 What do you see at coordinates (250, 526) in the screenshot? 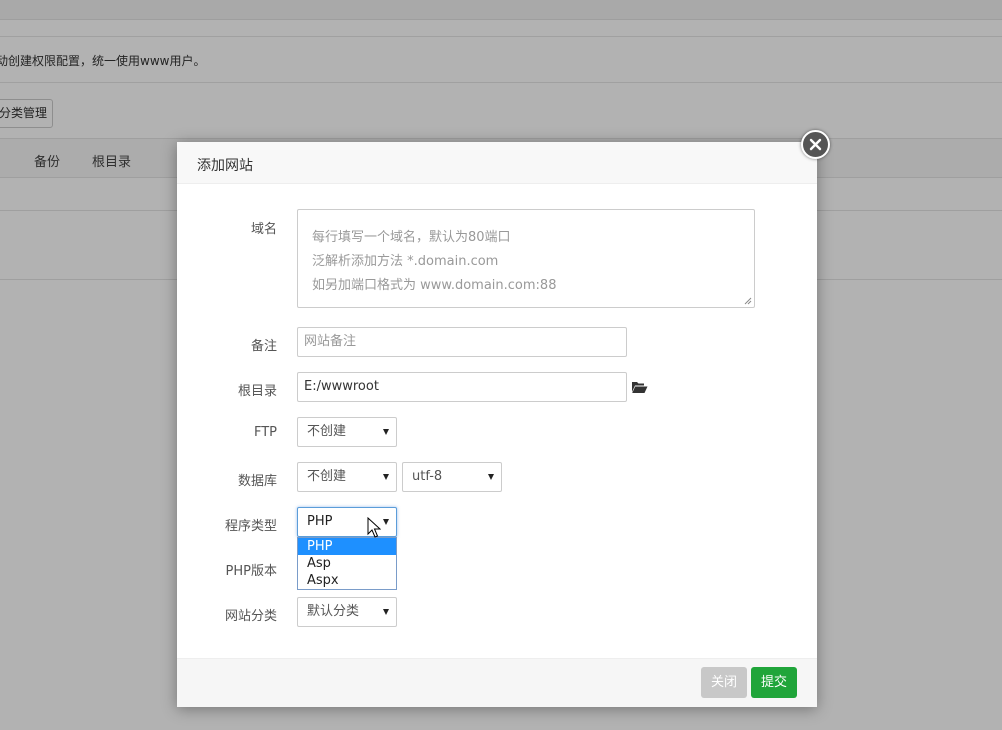
I see `program-type-label: 程序类型` at bounding box center [250, 526].